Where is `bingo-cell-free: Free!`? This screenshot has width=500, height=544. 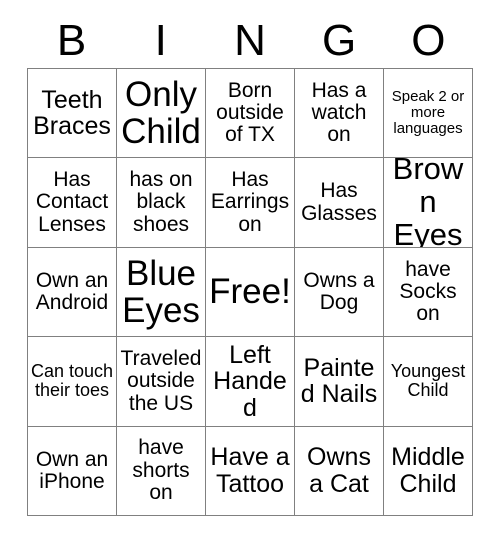
bingo-cell-free: Free! is located at coordinates (250, 292).